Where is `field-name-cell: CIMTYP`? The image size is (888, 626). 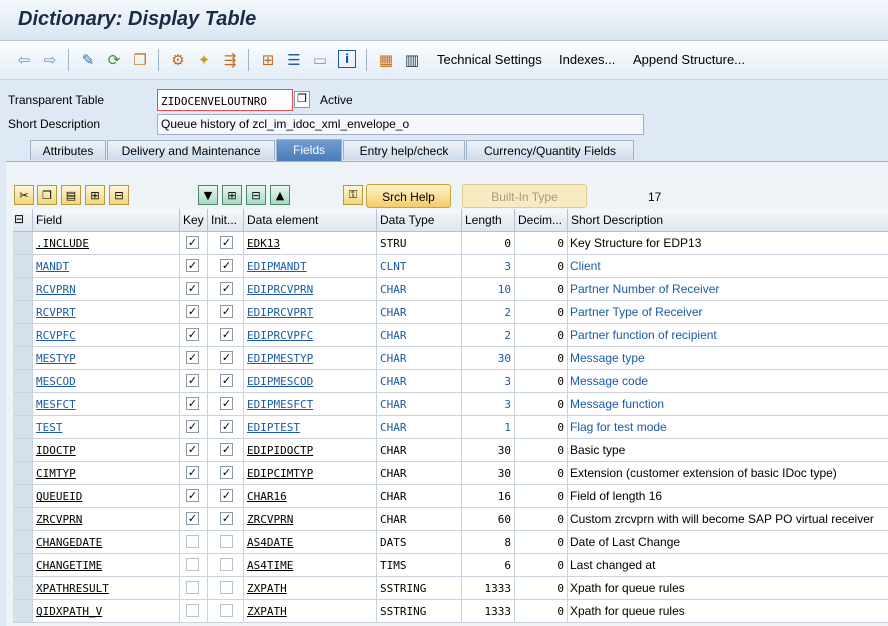
field-name-cell: CIMTYP is located at coordinates (106, 473).